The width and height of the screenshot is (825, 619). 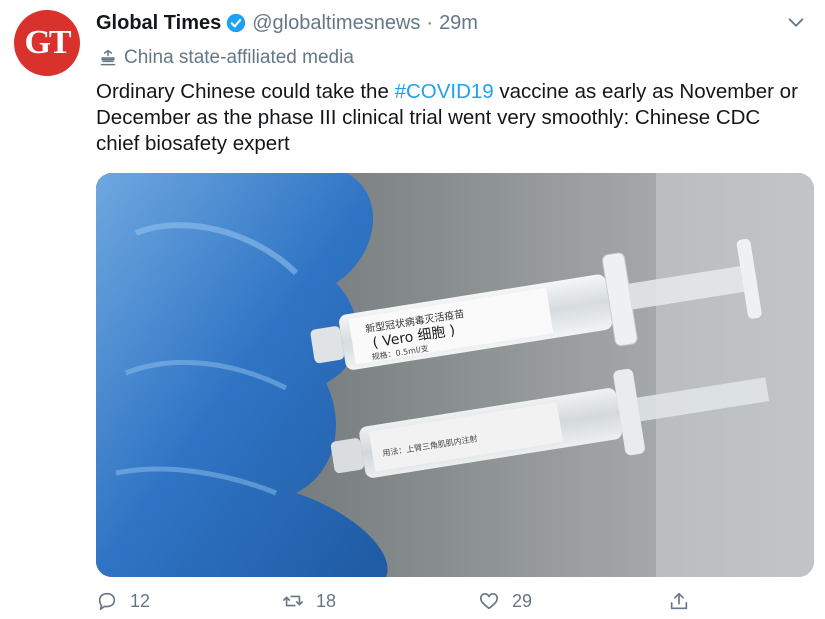 What do you see at coordinates (236, 23) in the screenshot?
I see `verified-badge-icon` at bounding box center [236, 23].